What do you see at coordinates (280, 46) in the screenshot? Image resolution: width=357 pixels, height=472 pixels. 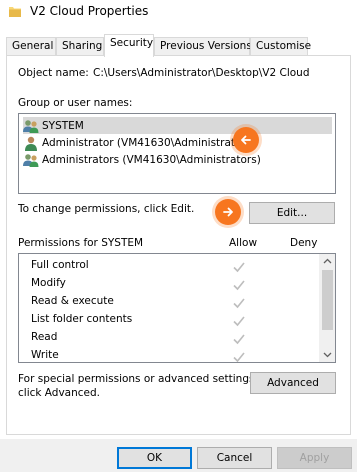 I see `tab-customise: Customise` at bounding box center [280, 46].